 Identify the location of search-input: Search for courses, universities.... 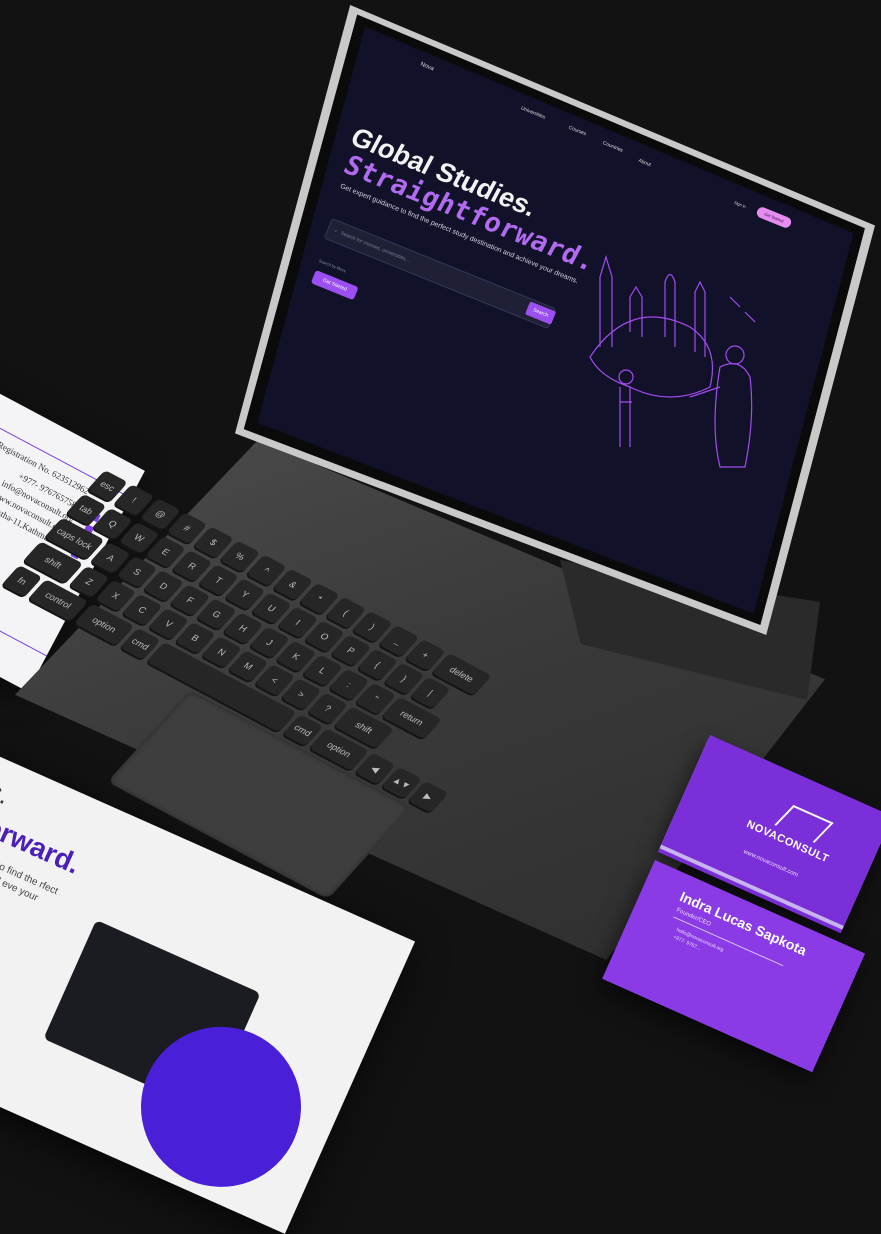
(375, 247).